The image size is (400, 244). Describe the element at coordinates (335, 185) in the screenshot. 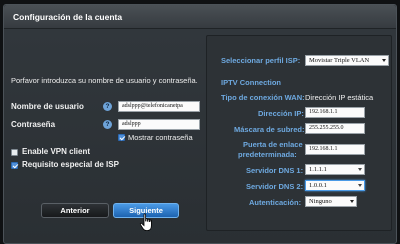

I see `dns2-field: 1.0.0.1` at that location.